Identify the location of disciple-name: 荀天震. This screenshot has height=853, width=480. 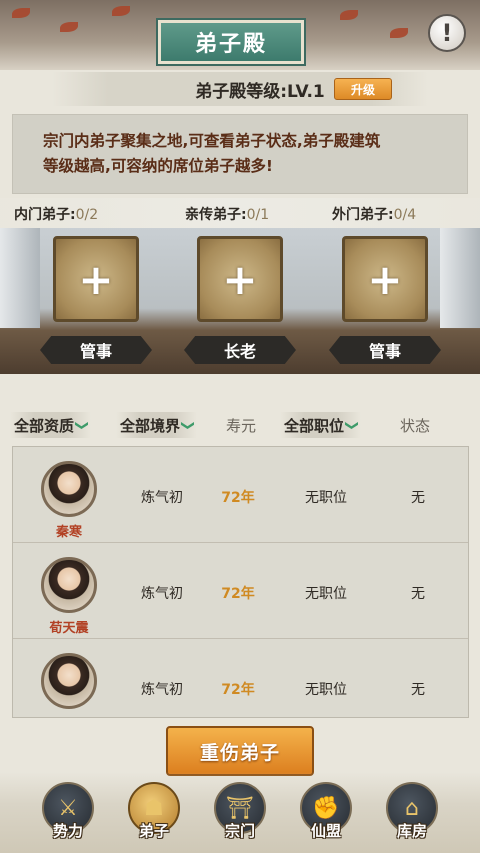
(69, 628).